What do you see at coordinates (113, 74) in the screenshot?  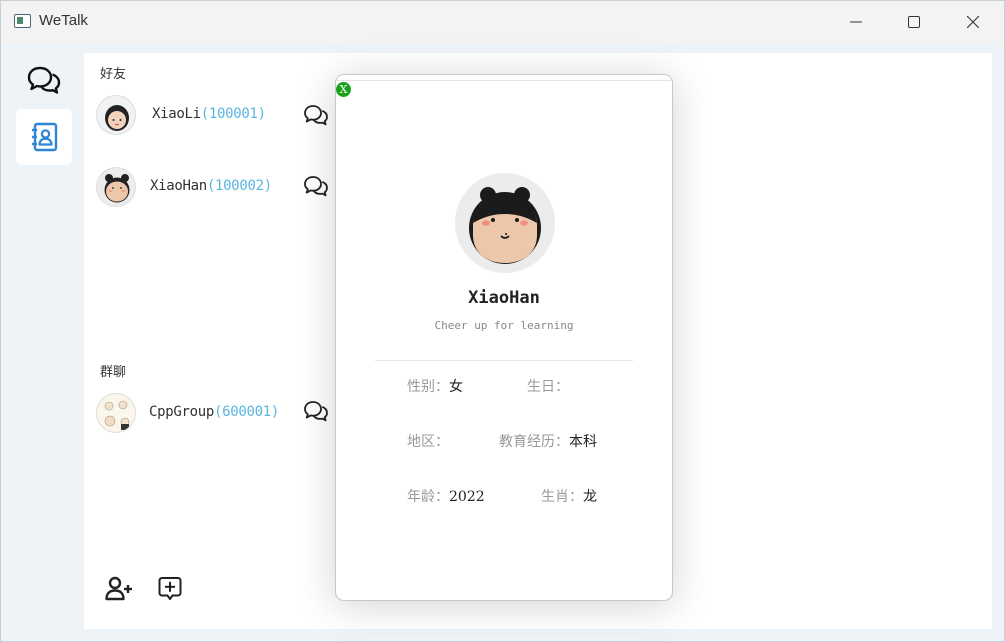 I see `friends-section-title: 好友` at bounding box center [113, 74].